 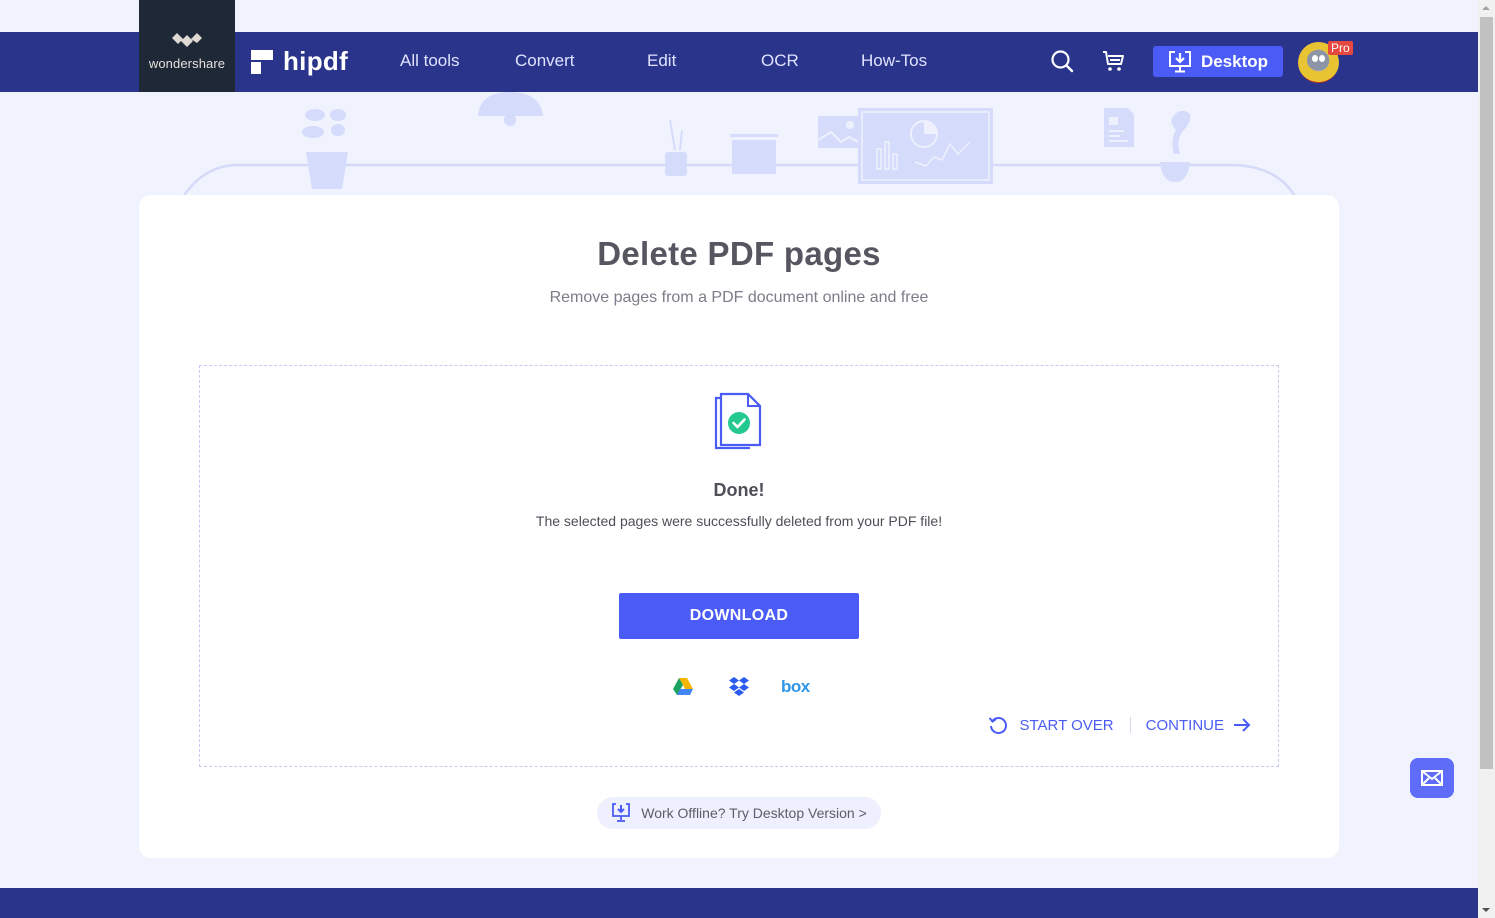 What do you see at coordinates (1486, 8) in the screenshot?
I see `scroll-up-arrow-icon` at bounding box center [1486, 8].